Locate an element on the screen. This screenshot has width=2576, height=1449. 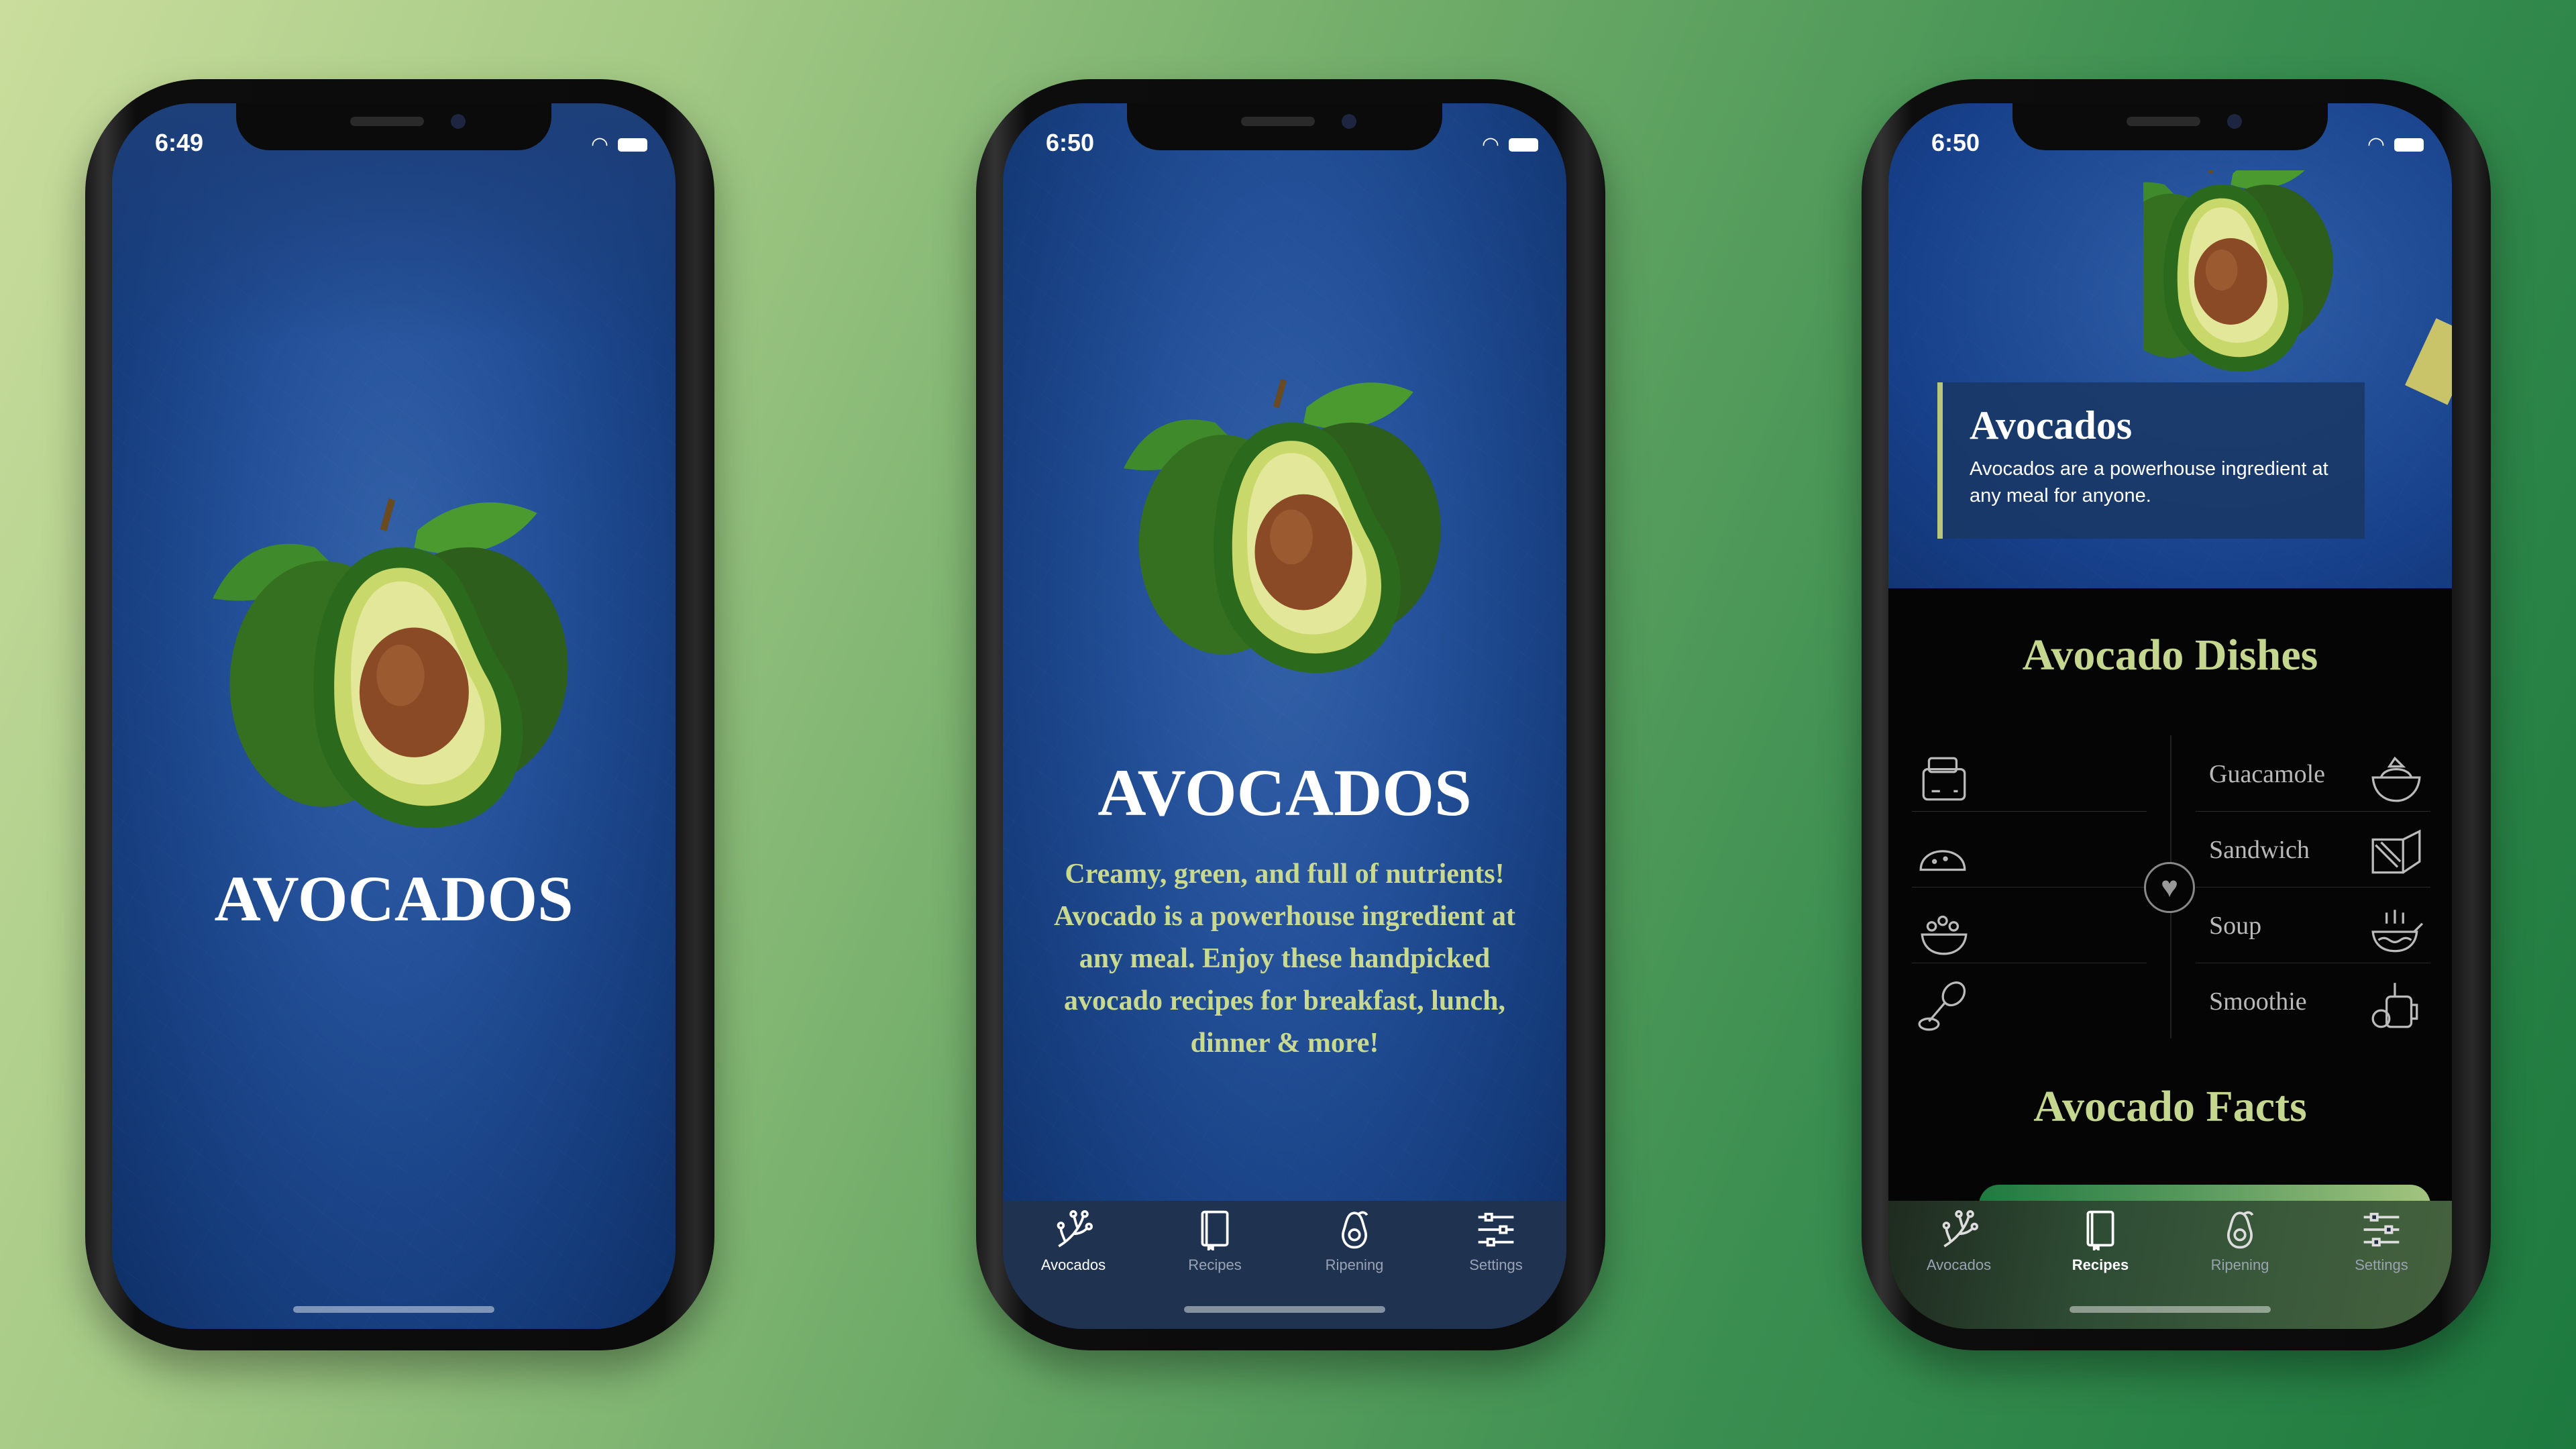
favorite-heart-button: ♥ is located at coordinates (2169, 887).